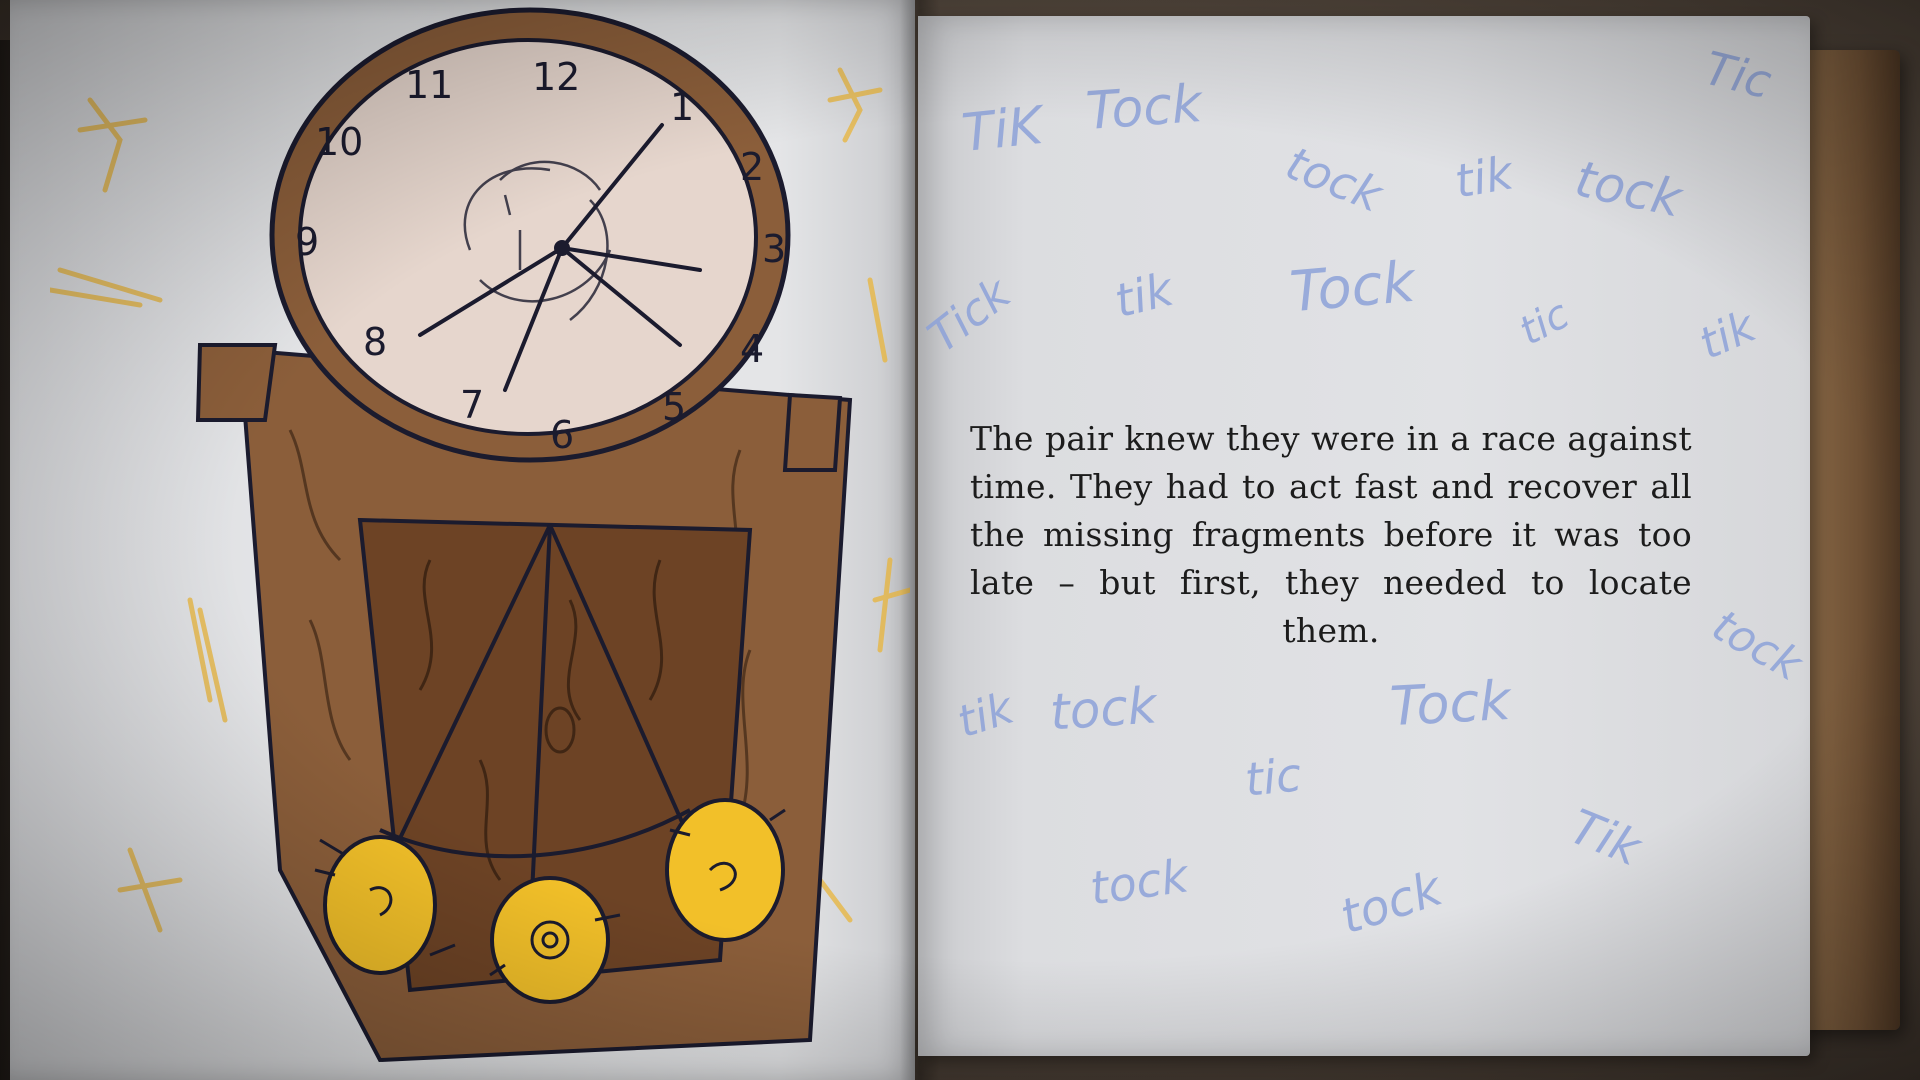  What do you see at coordinates (339, 142) in the screenshot?
I see `svg-text: 10` at bounding box center [339, 142].